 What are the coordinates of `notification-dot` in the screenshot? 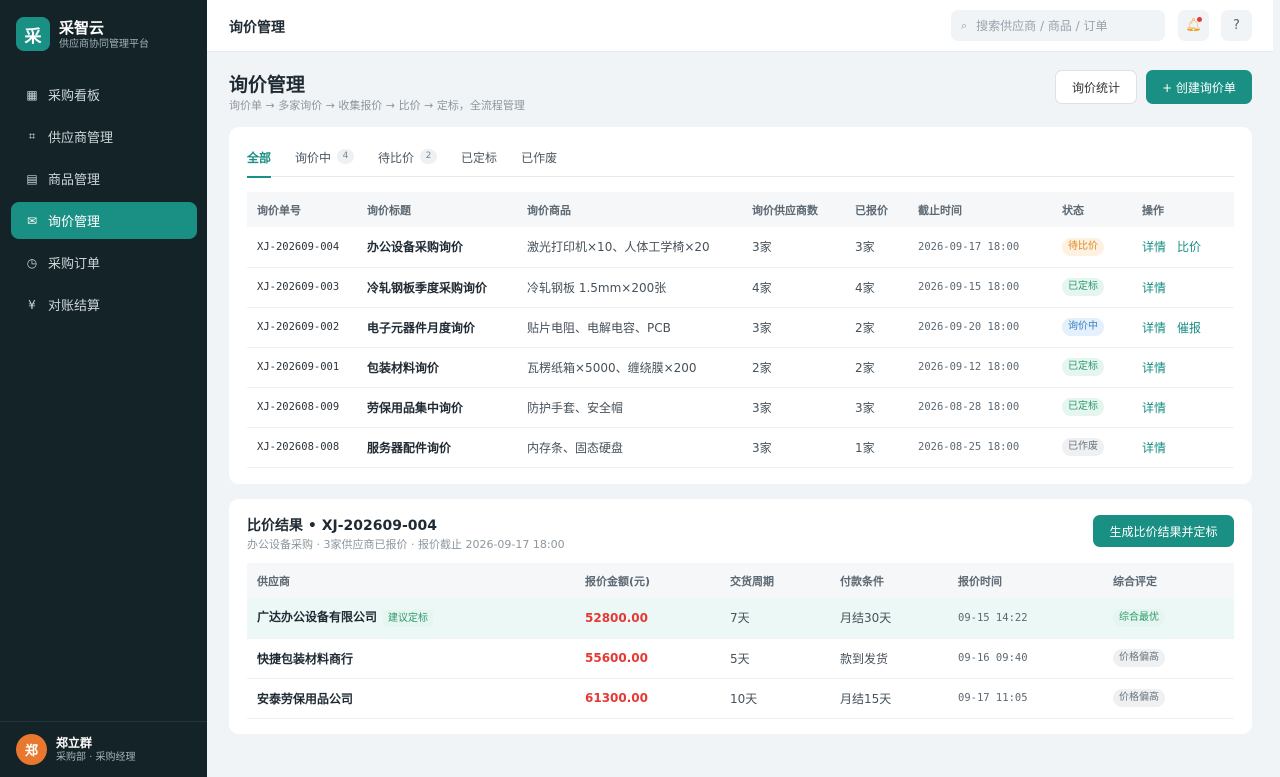 It's located at (1199, 19).